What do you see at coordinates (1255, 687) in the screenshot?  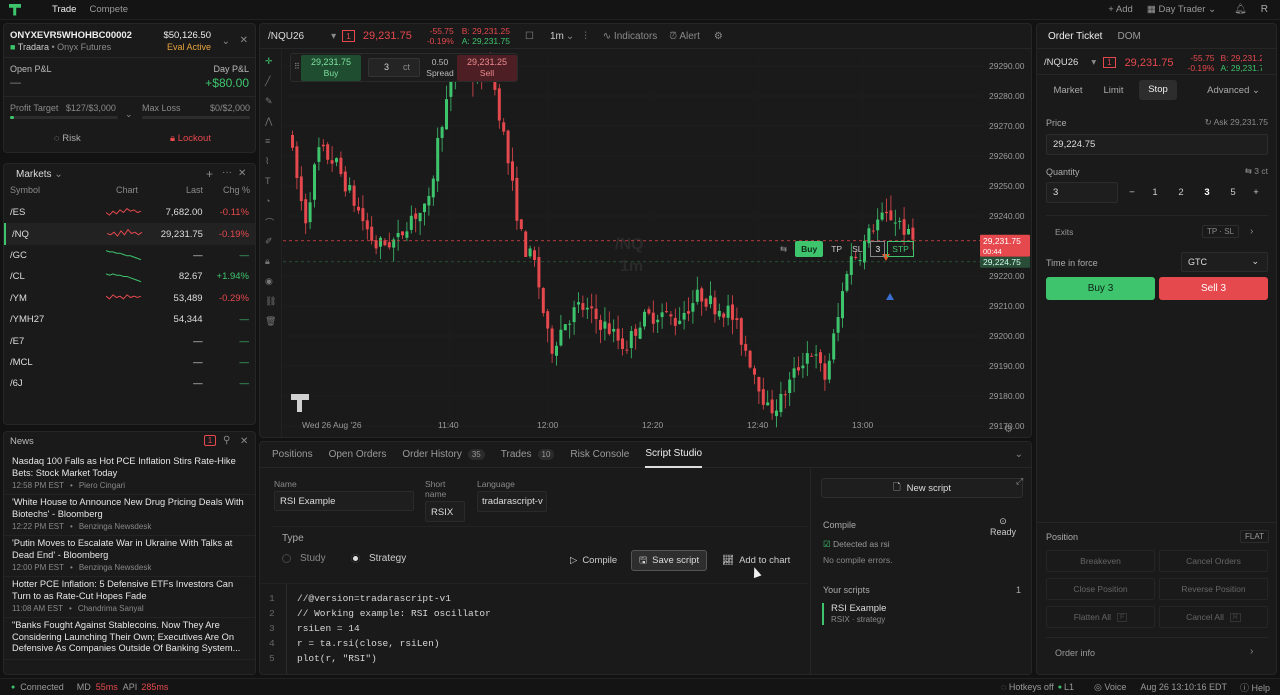 I see `help-button: ⓘ Help` at bounding box center [1255, 687].